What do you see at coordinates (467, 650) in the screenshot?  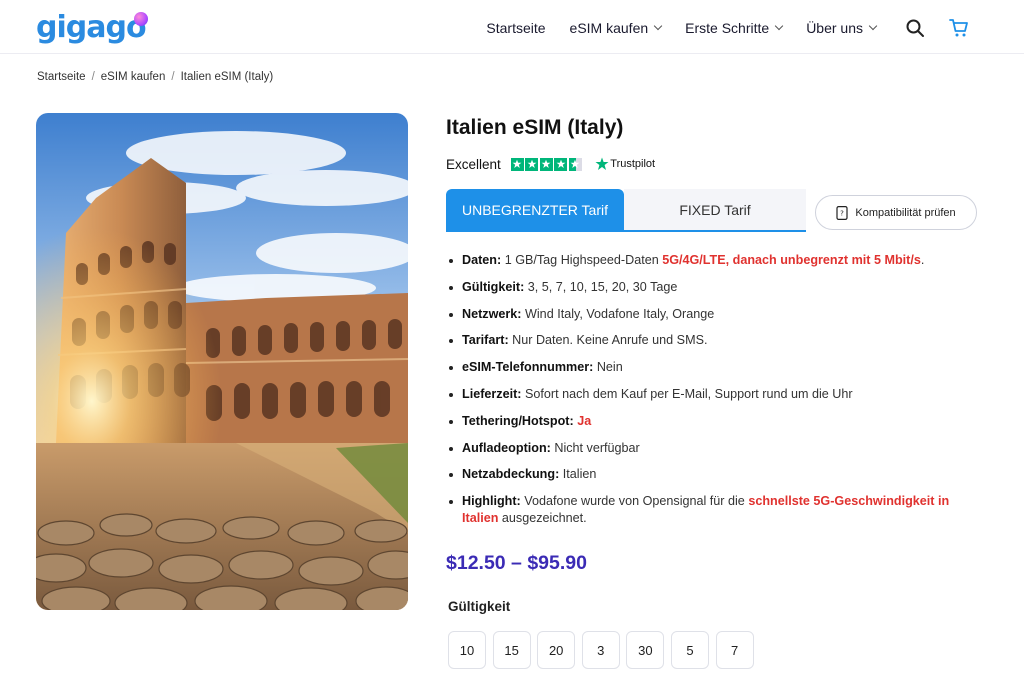 I see `validity-option-10: 10` at bounding box center [467, 650].